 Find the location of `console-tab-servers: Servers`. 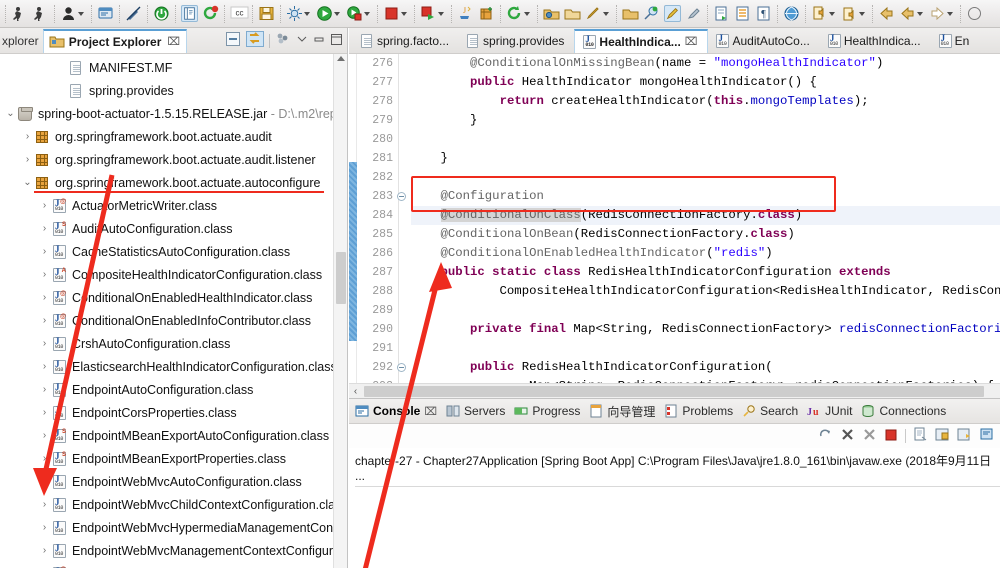

console-tab-servers: Servers is located at coordinates (475, 411).